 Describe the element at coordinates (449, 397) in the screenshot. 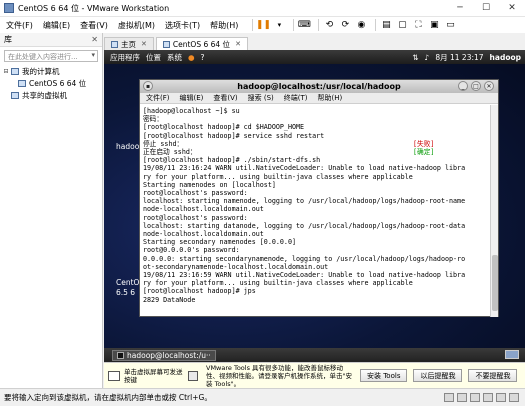

I see `hdd-icon` at that location.